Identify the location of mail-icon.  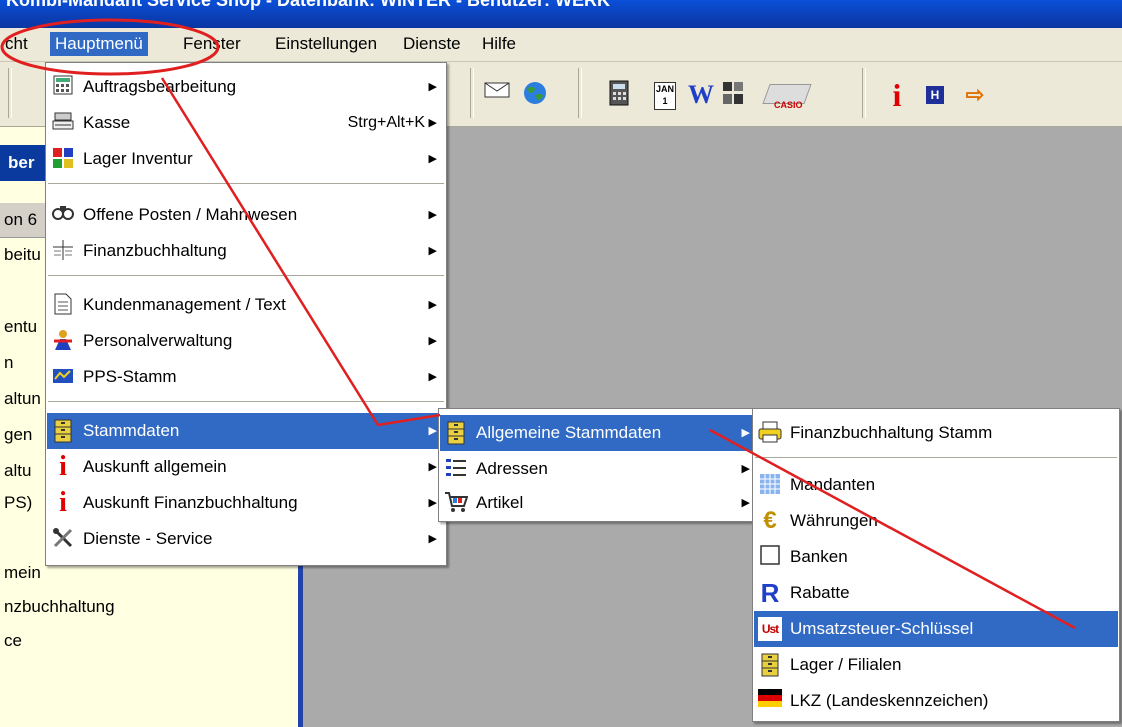
(497, 95).